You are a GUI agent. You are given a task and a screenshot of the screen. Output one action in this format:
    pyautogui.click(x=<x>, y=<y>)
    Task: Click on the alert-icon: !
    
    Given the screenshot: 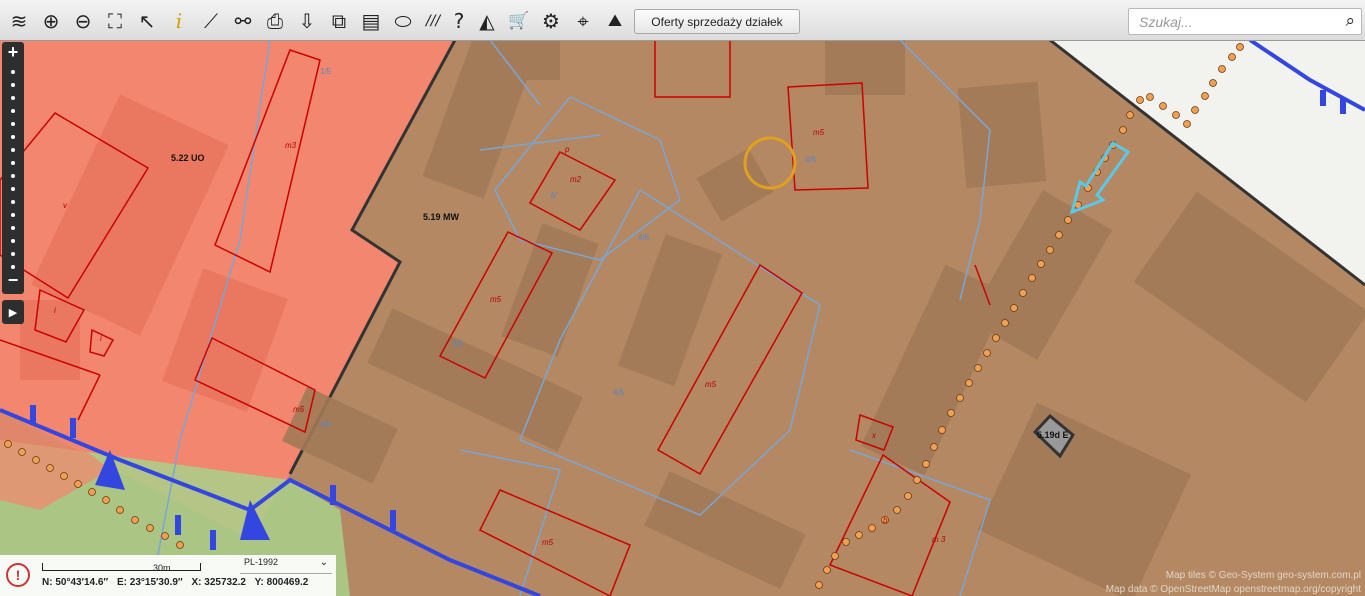 What is the action you would take?
    pyautogui.click(x=18, y=575)
    